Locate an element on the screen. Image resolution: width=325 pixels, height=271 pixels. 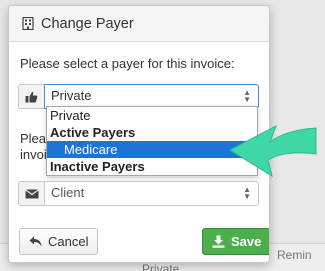
background-text-reminder: Remin is located at coordinates (294, 255).